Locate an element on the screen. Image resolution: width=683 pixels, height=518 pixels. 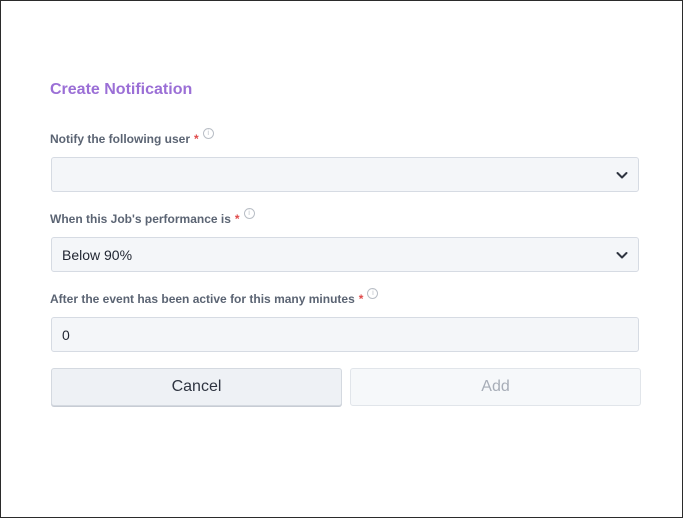
add-button: Add is located at coordinates (495, 387).